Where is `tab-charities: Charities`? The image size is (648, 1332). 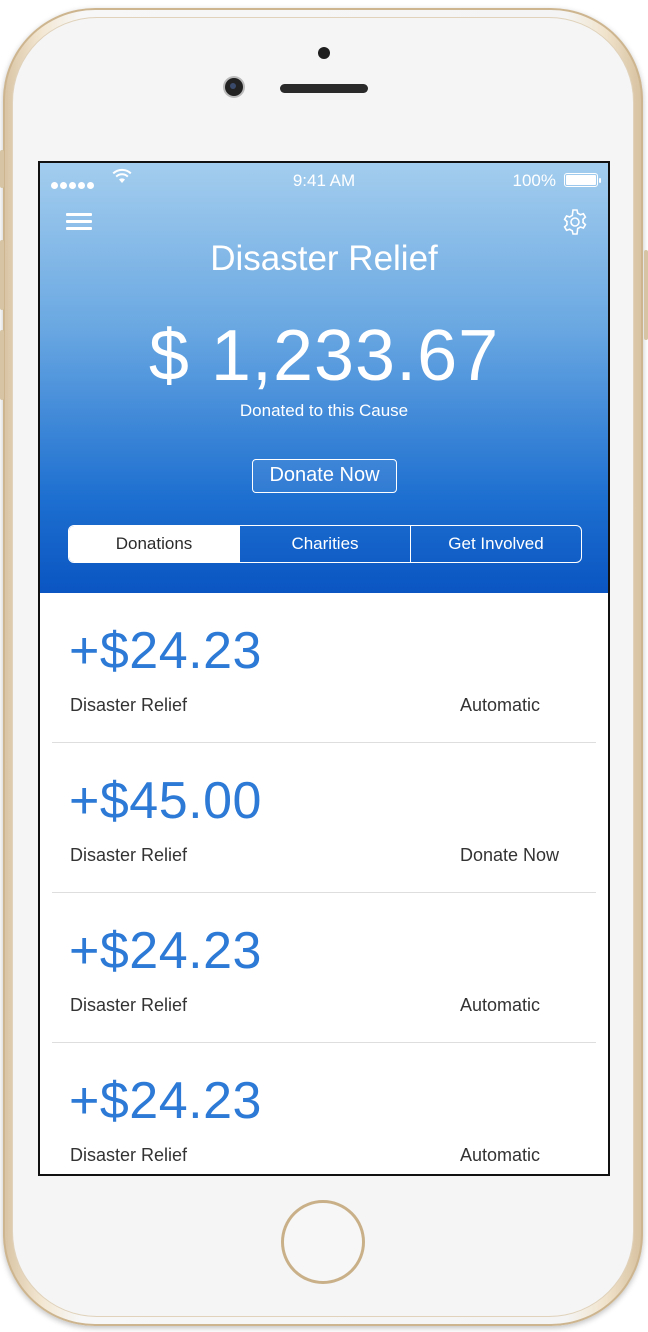 tab-charities: Charities is located at coordinates (324, 544).